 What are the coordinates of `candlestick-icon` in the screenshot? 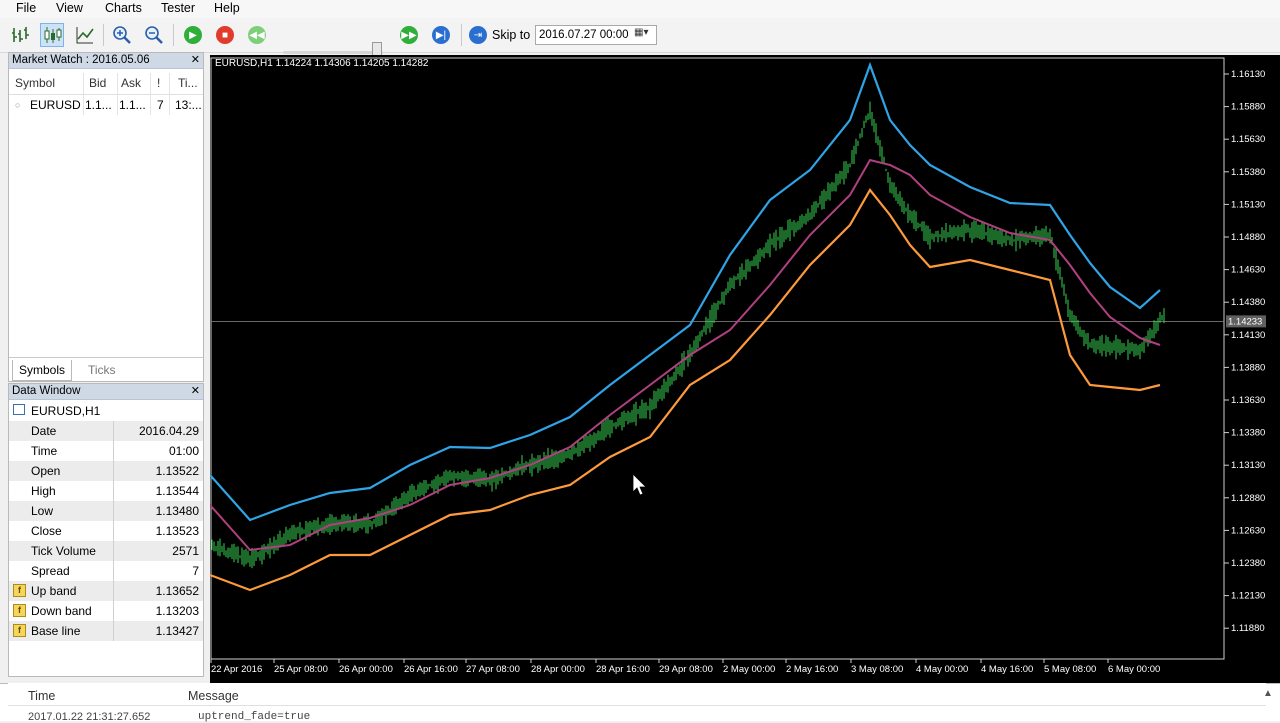 It's located at (52, 35).